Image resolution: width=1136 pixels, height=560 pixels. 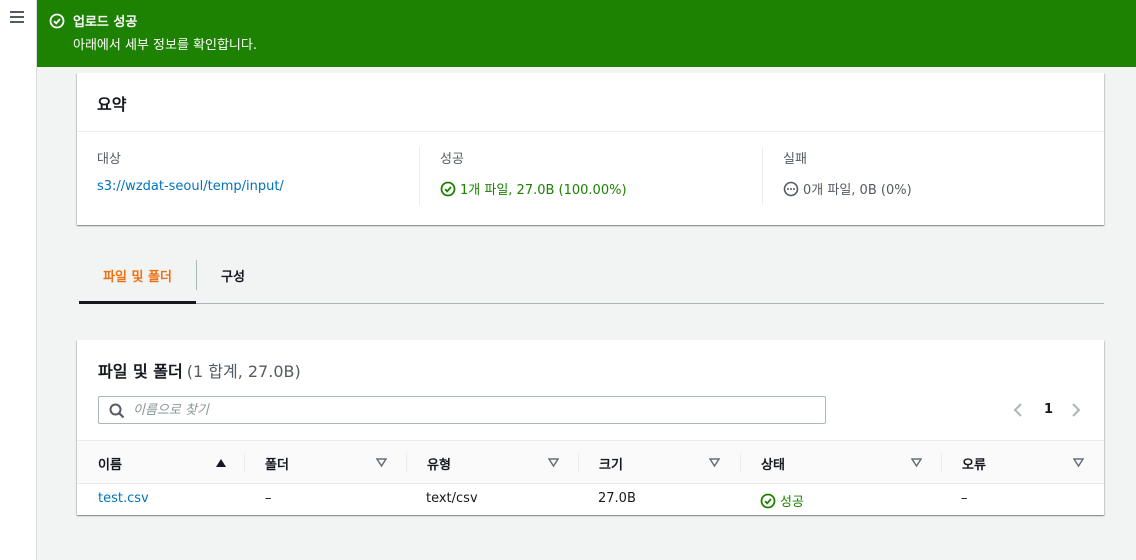 What do you see at coordinates (791, 188) in the screenshot?
I see `ellipsis-circle-icon` at bounding box center [791, 188].